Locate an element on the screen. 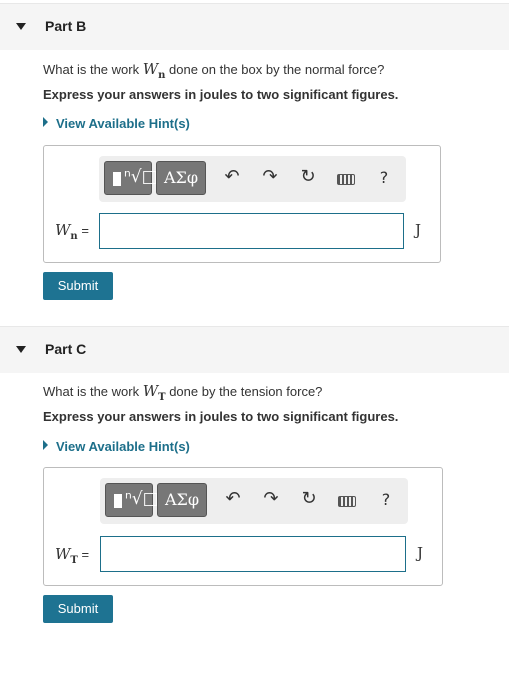  part-title: Part C is located at coordinates (66, 349).